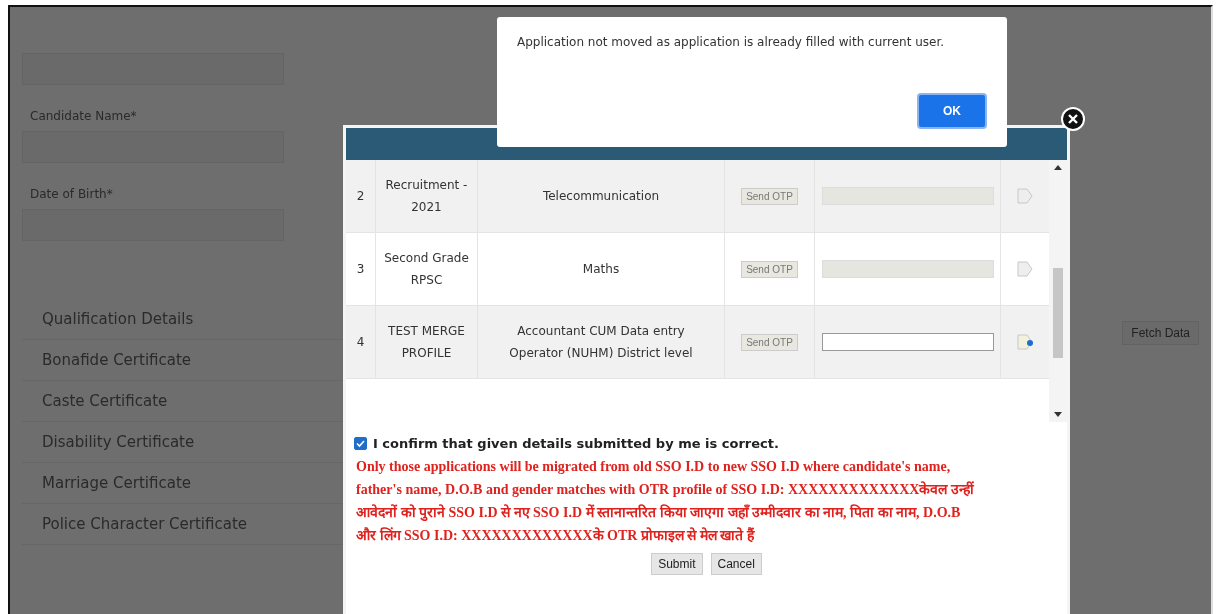 This screenshot has height=614, width=1219. Describe the element at coordinates (84, 116) in the screenshot. I see `field-label: Candidate Name*` at that location.